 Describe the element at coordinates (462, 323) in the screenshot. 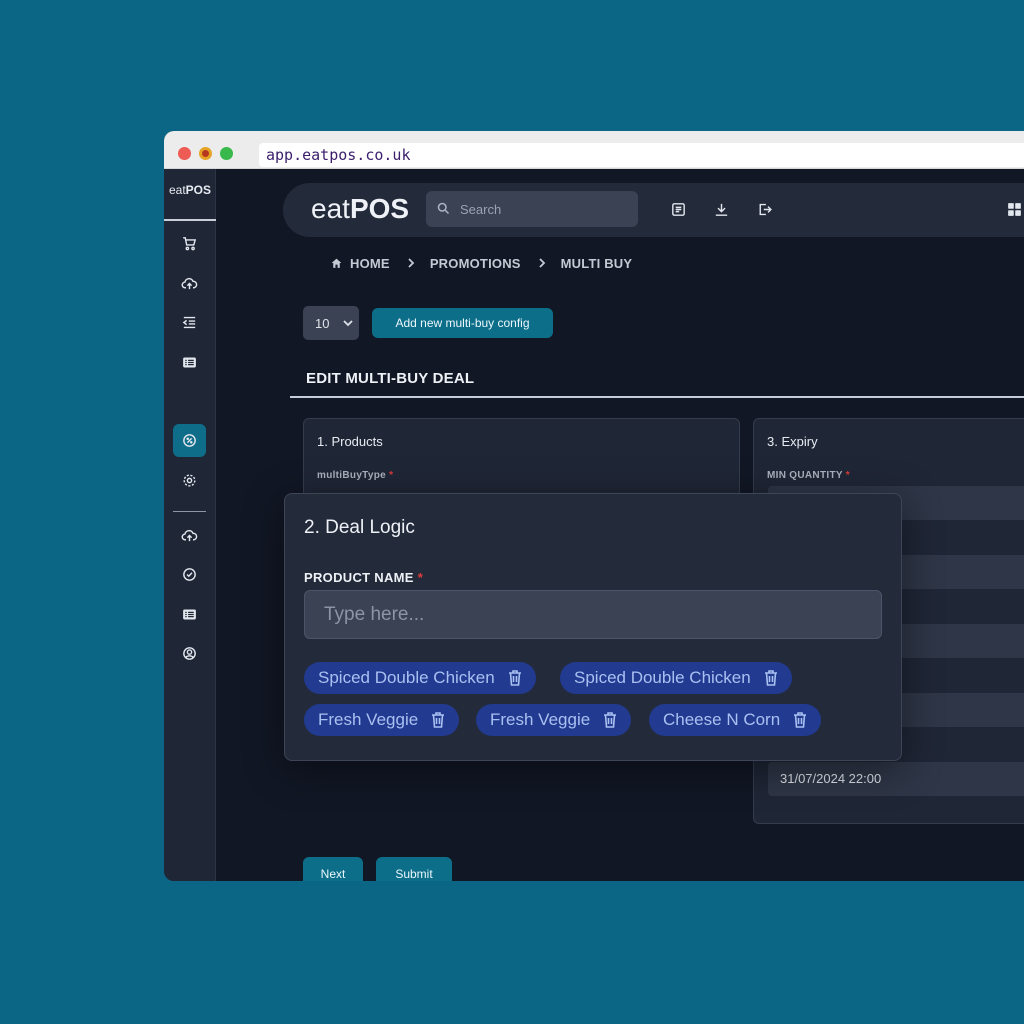

I see `add-multi-buy-button: Add new multi-buy config` at that location.